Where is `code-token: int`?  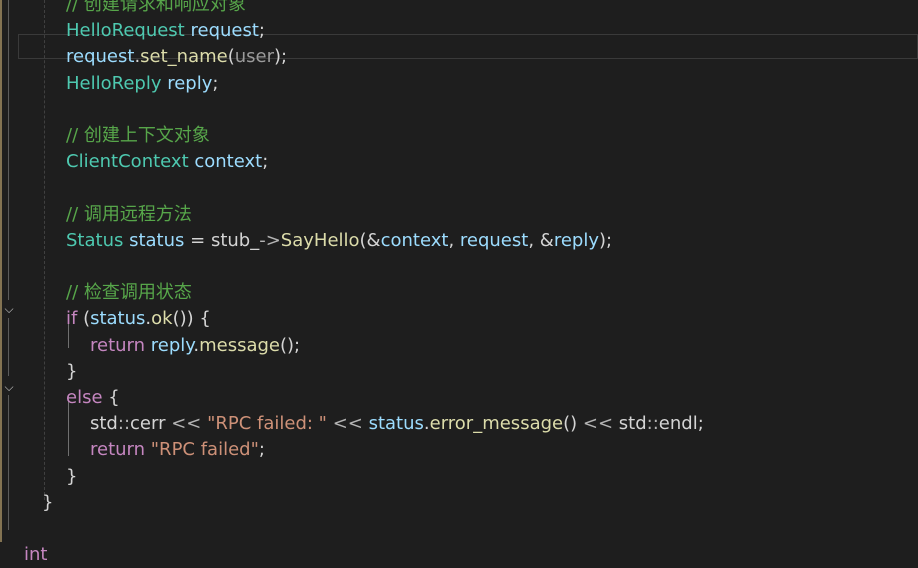
code-token: int is located at coordinates (36, 555).